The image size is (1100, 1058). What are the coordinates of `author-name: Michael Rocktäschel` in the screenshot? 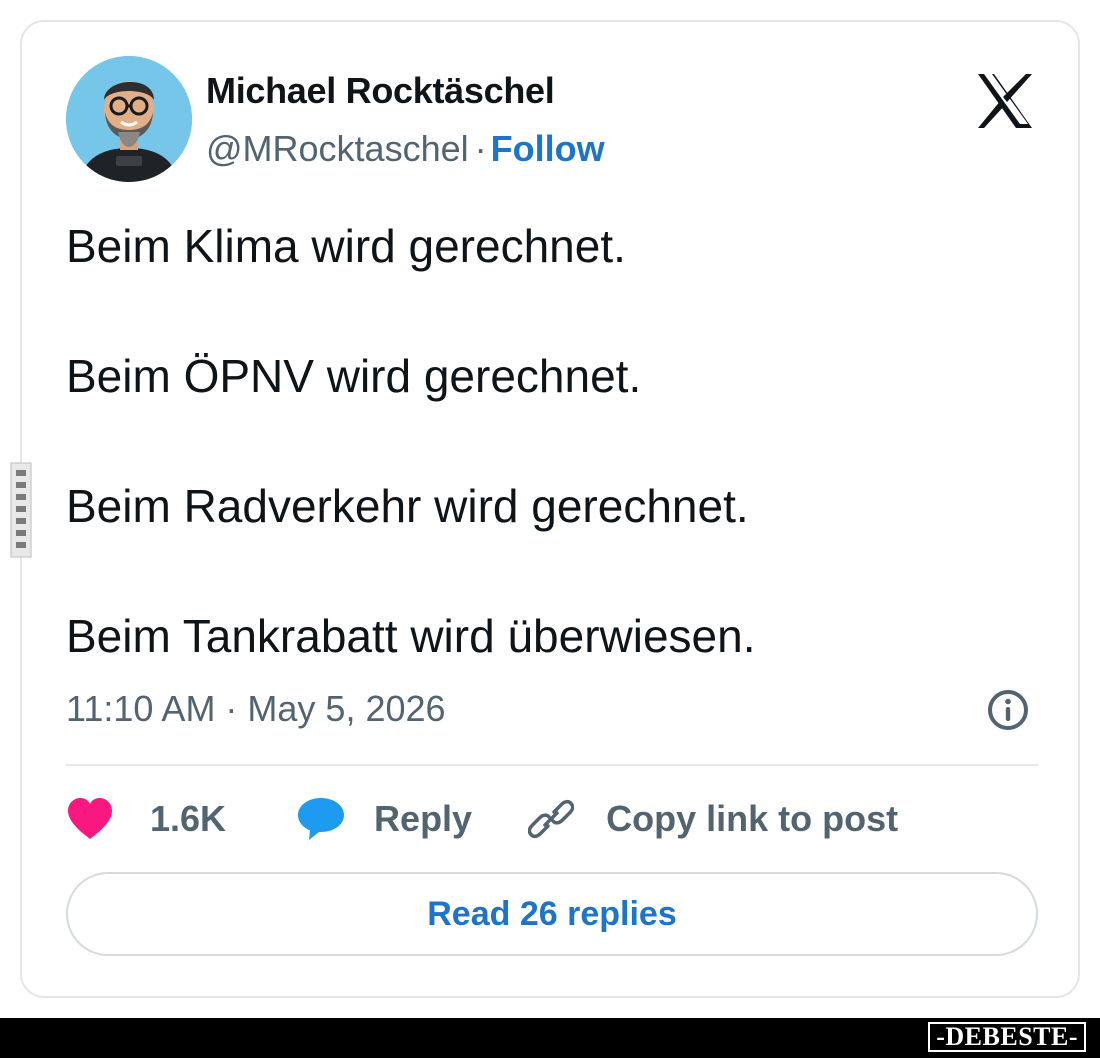 It's located at (380, 91).